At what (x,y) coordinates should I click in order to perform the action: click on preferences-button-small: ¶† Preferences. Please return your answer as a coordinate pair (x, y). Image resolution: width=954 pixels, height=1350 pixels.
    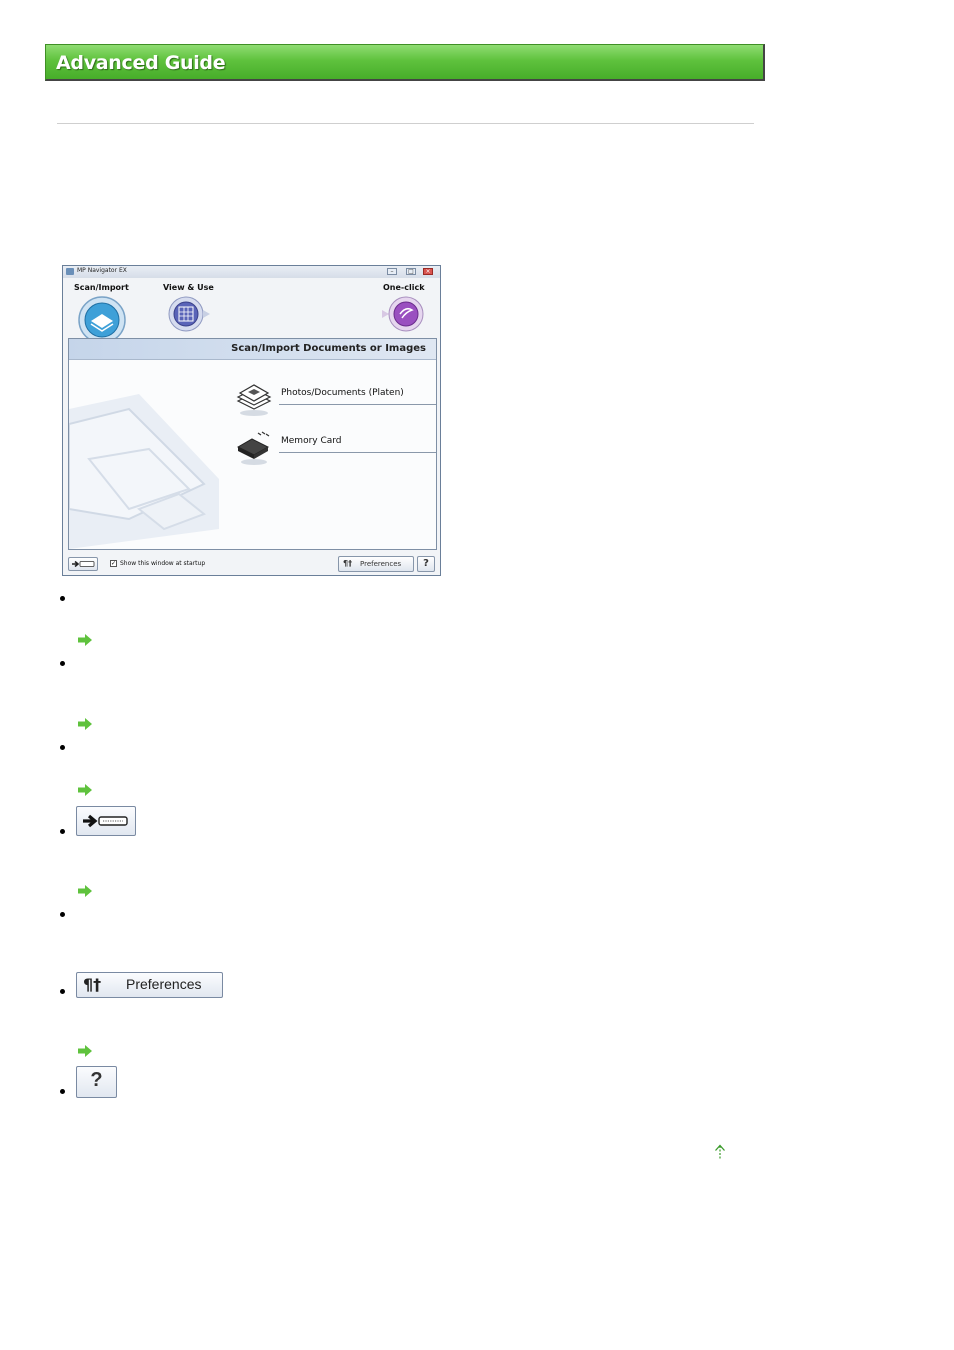
    Looking at the image, I should click on (376, 564).